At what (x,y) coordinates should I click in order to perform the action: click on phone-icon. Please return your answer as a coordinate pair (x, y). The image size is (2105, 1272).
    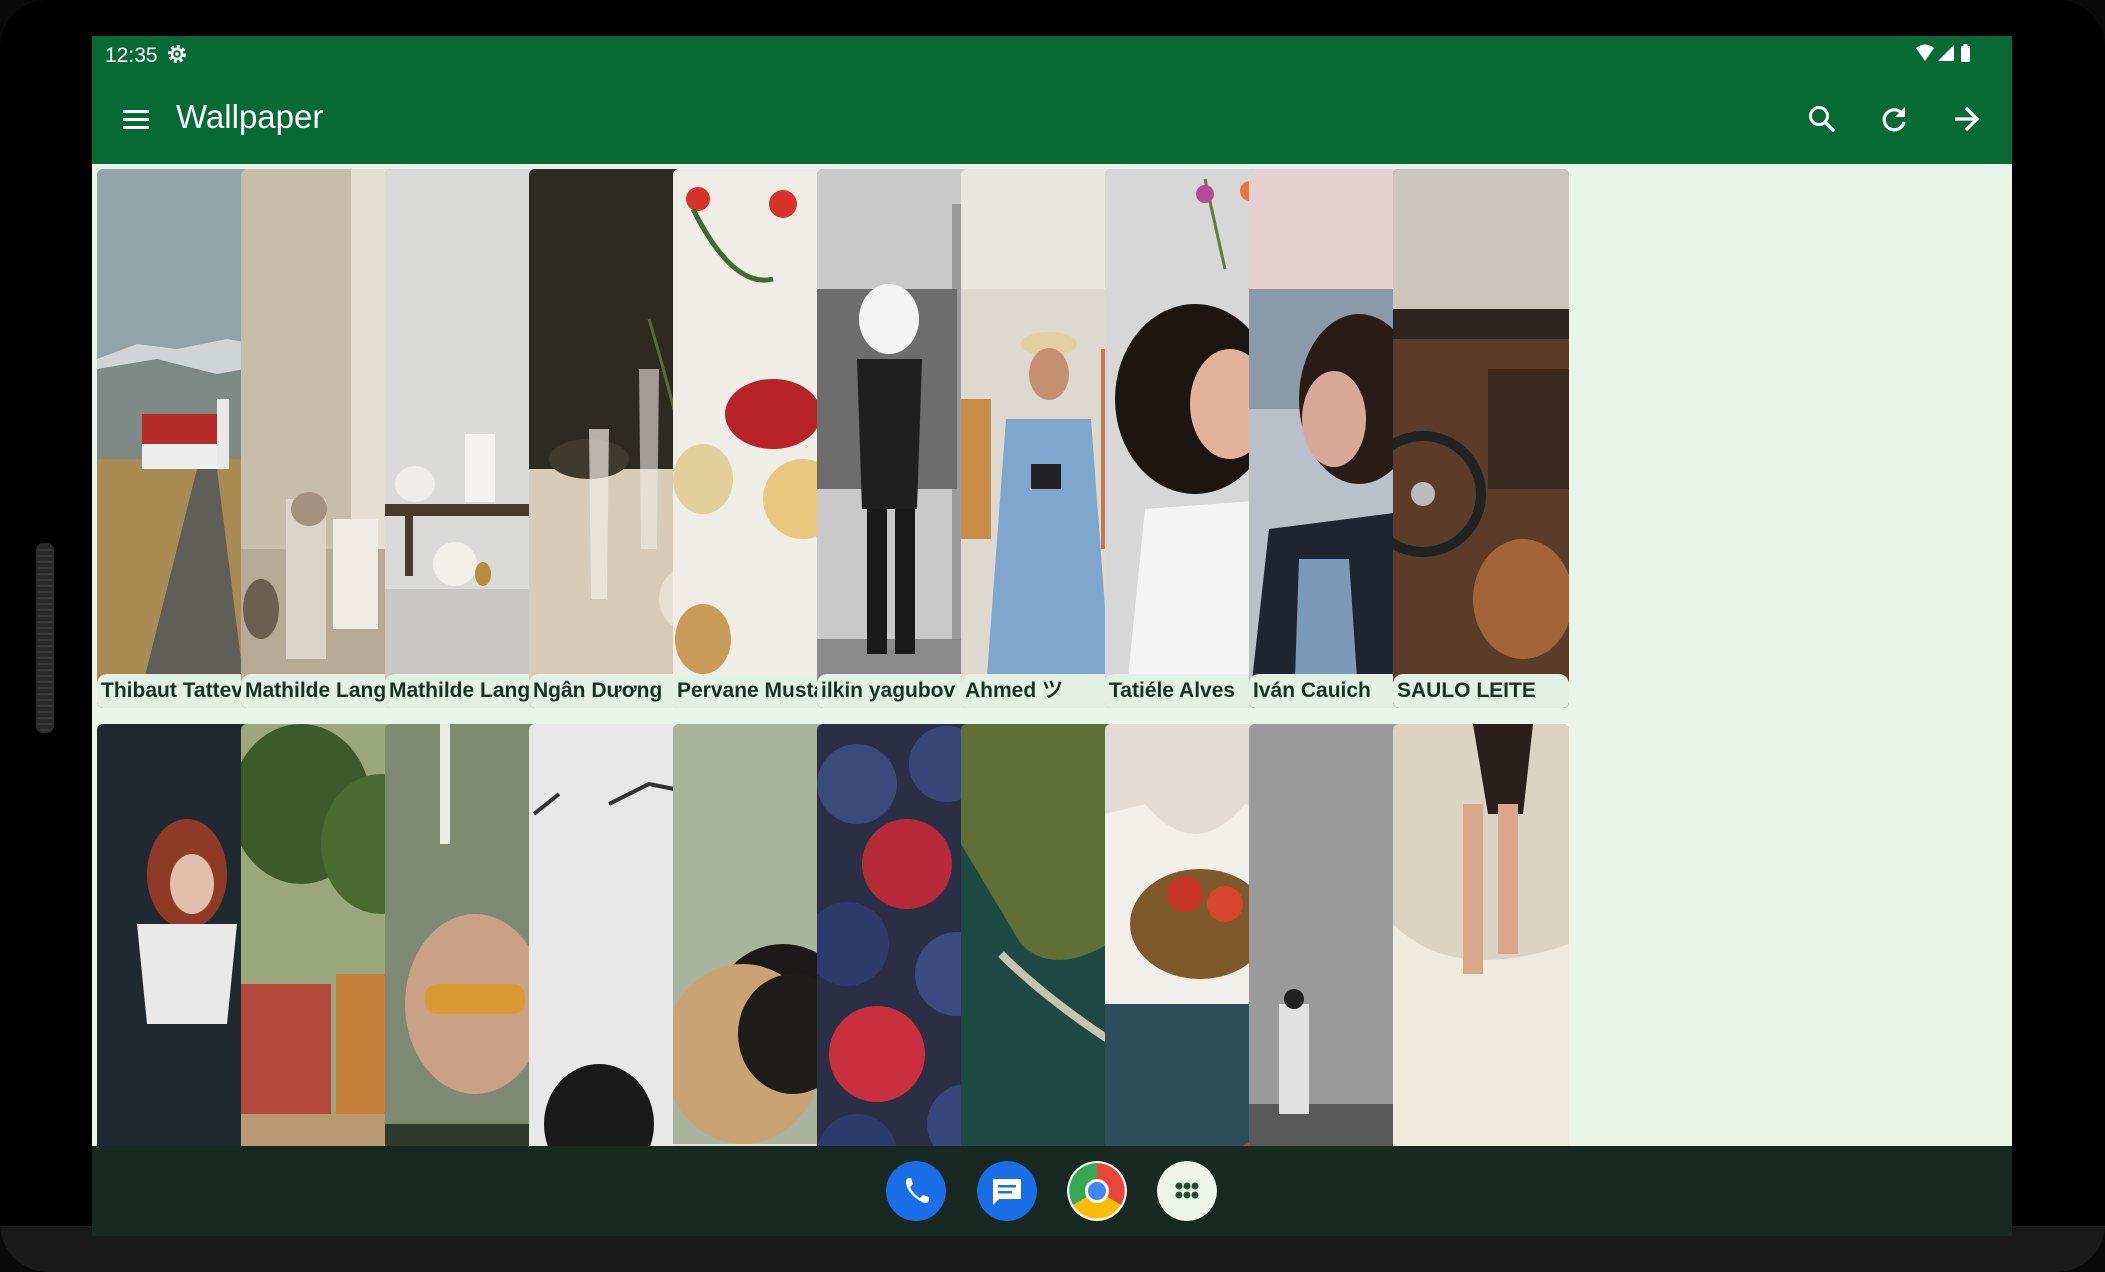
    Looking at the image, I should click on (916, 1191).